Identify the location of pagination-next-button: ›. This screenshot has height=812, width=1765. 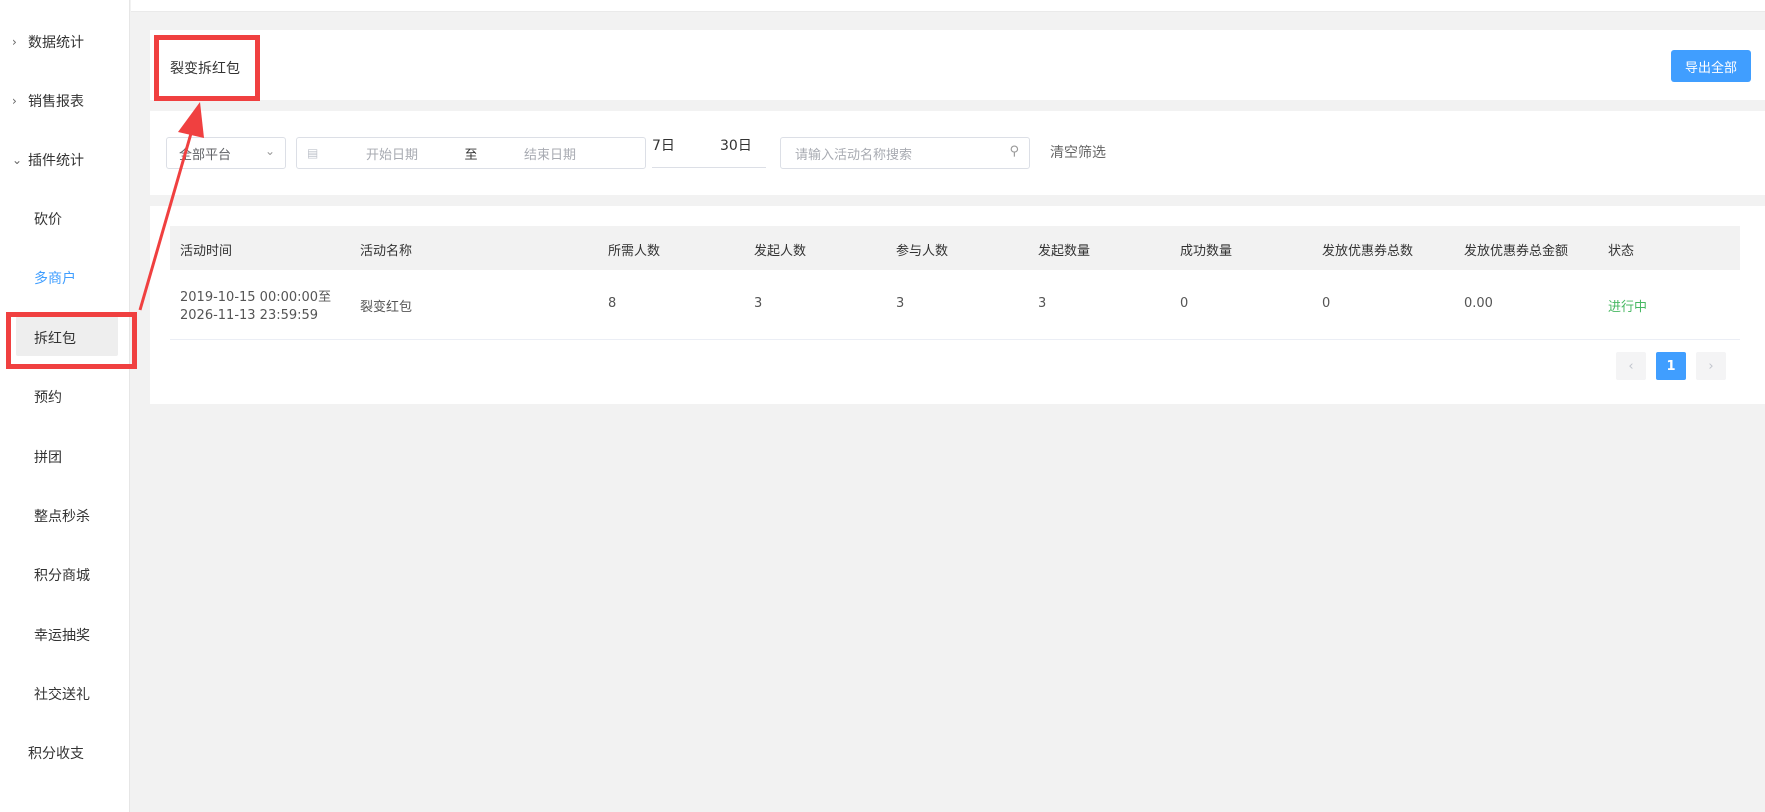
(1711, 366).